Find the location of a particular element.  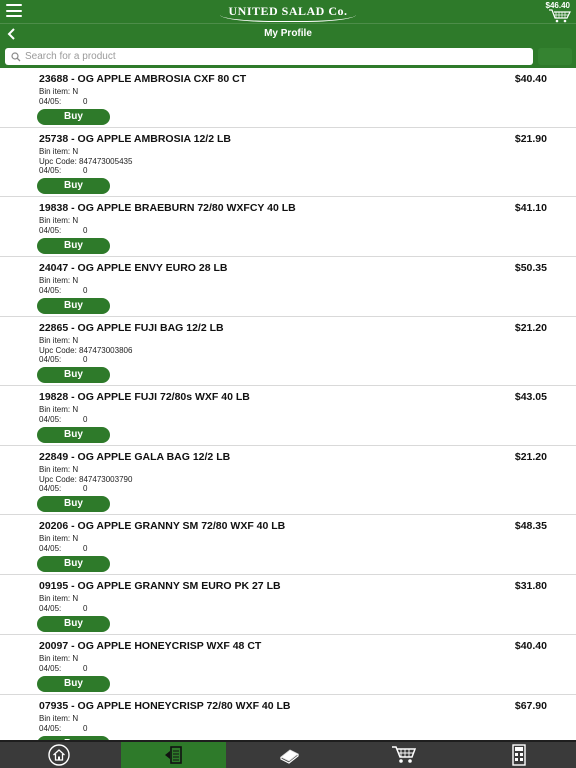

search-bar is located at coordinates (269, 56).